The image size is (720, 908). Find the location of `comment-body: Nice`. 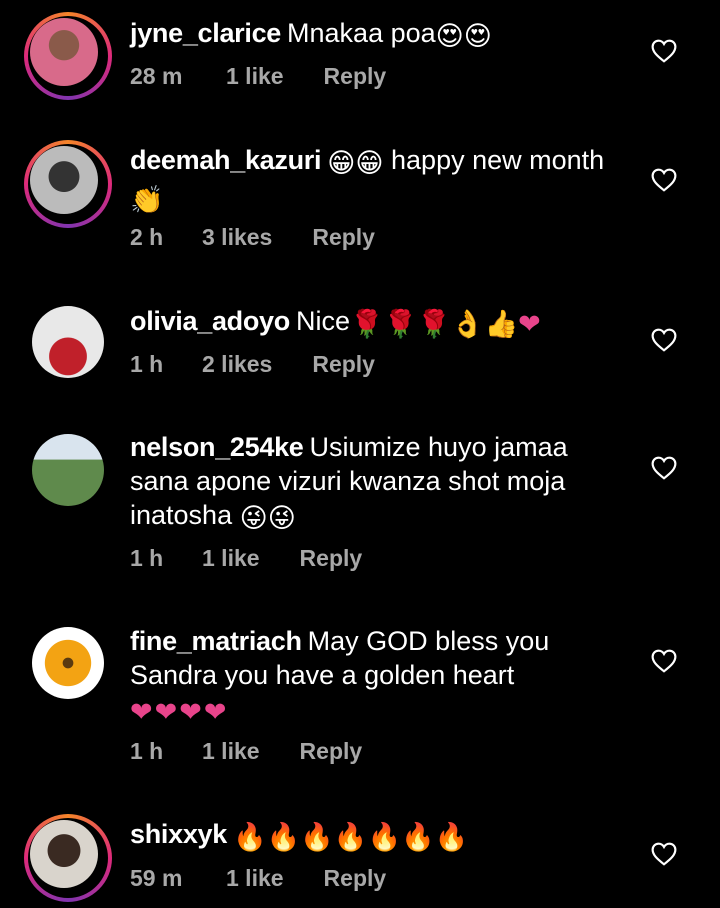

comment-body: Nice is located at coordinates (322, 321).